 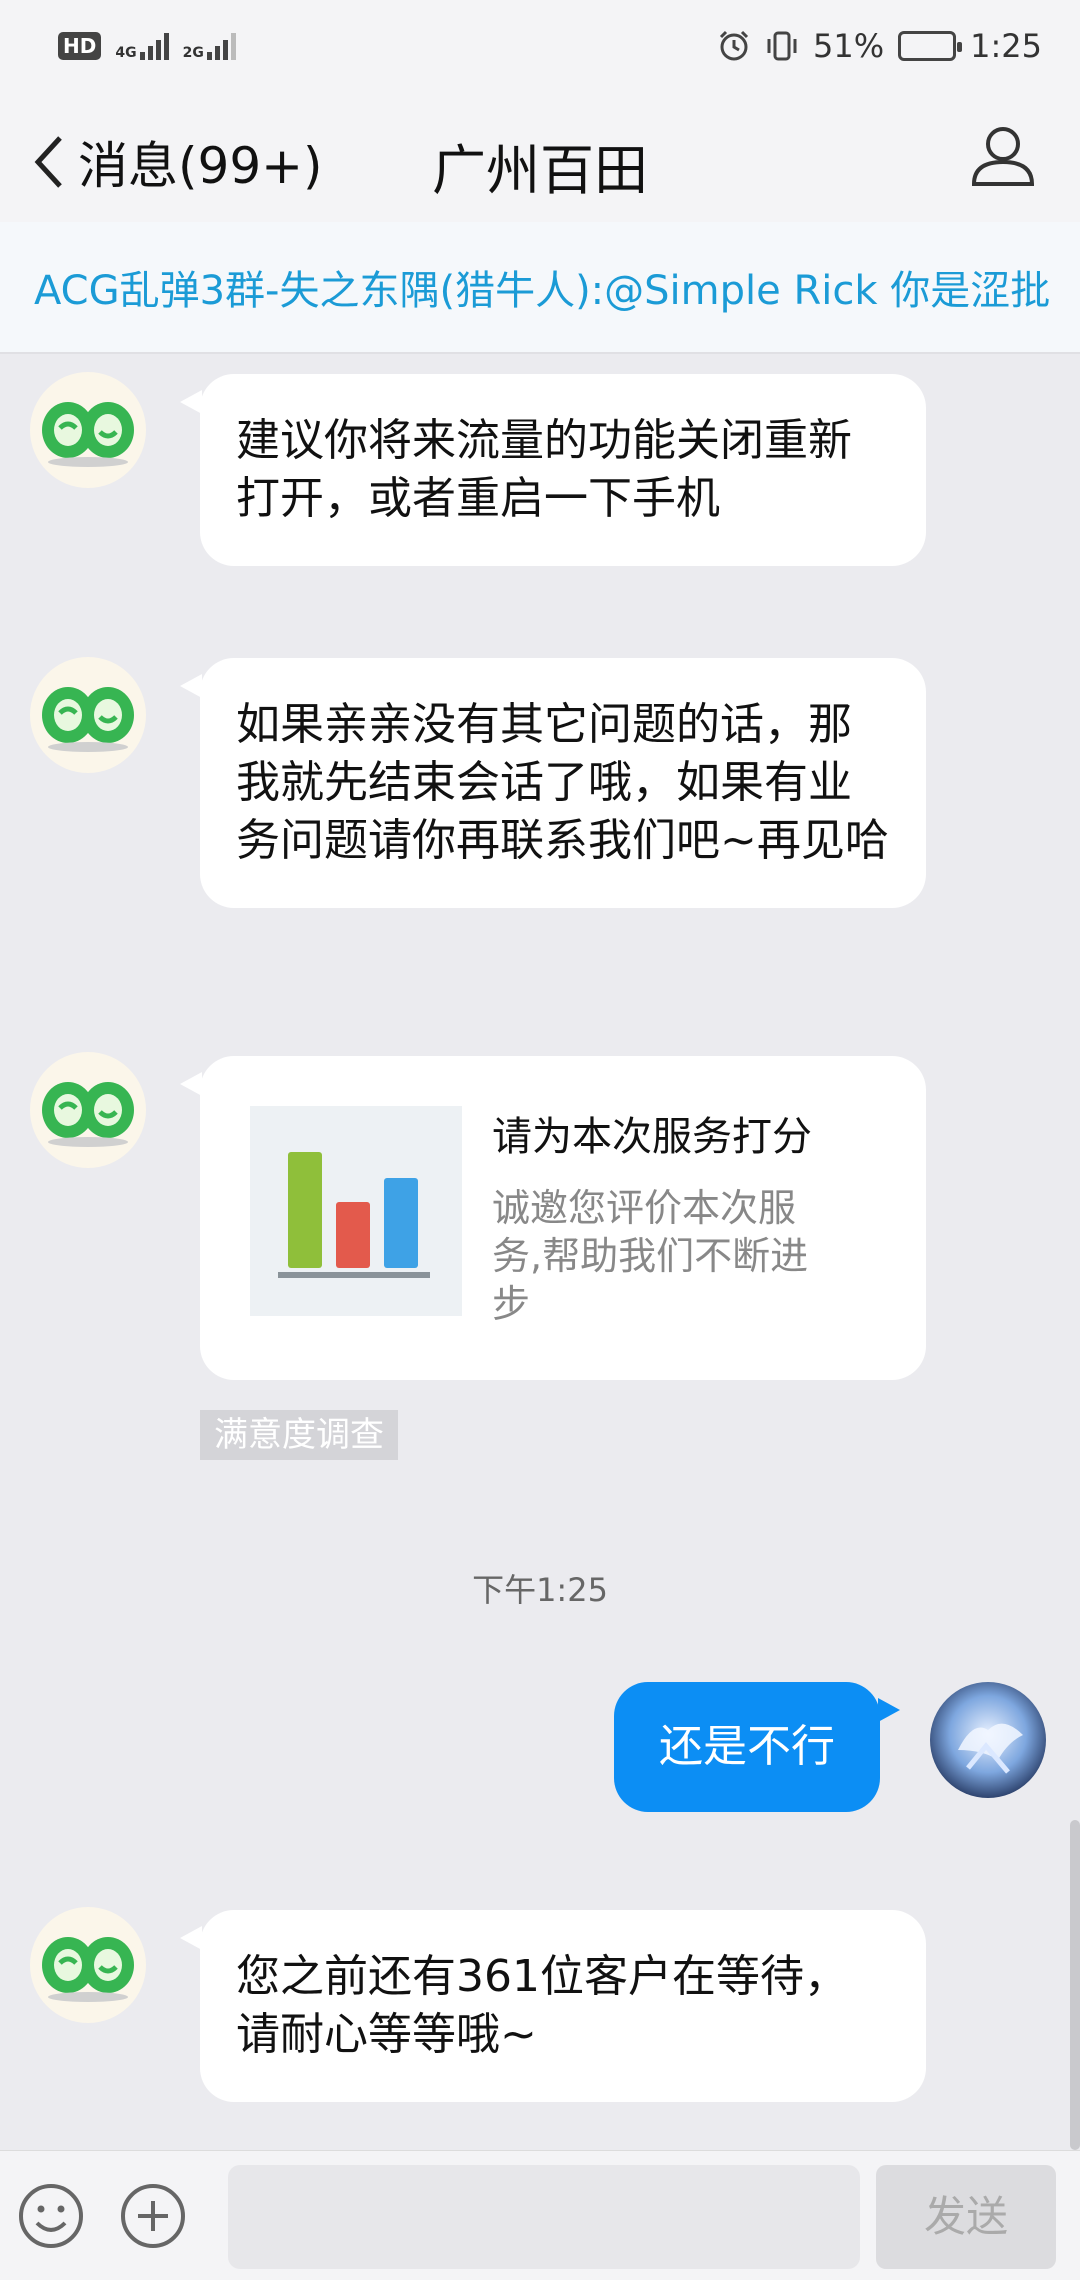 I want to click on mention-banner: ACG乱弹3群-失之东隅(猎牛人):@Simple Rick 你是涩批, so click(x=540, y=288).